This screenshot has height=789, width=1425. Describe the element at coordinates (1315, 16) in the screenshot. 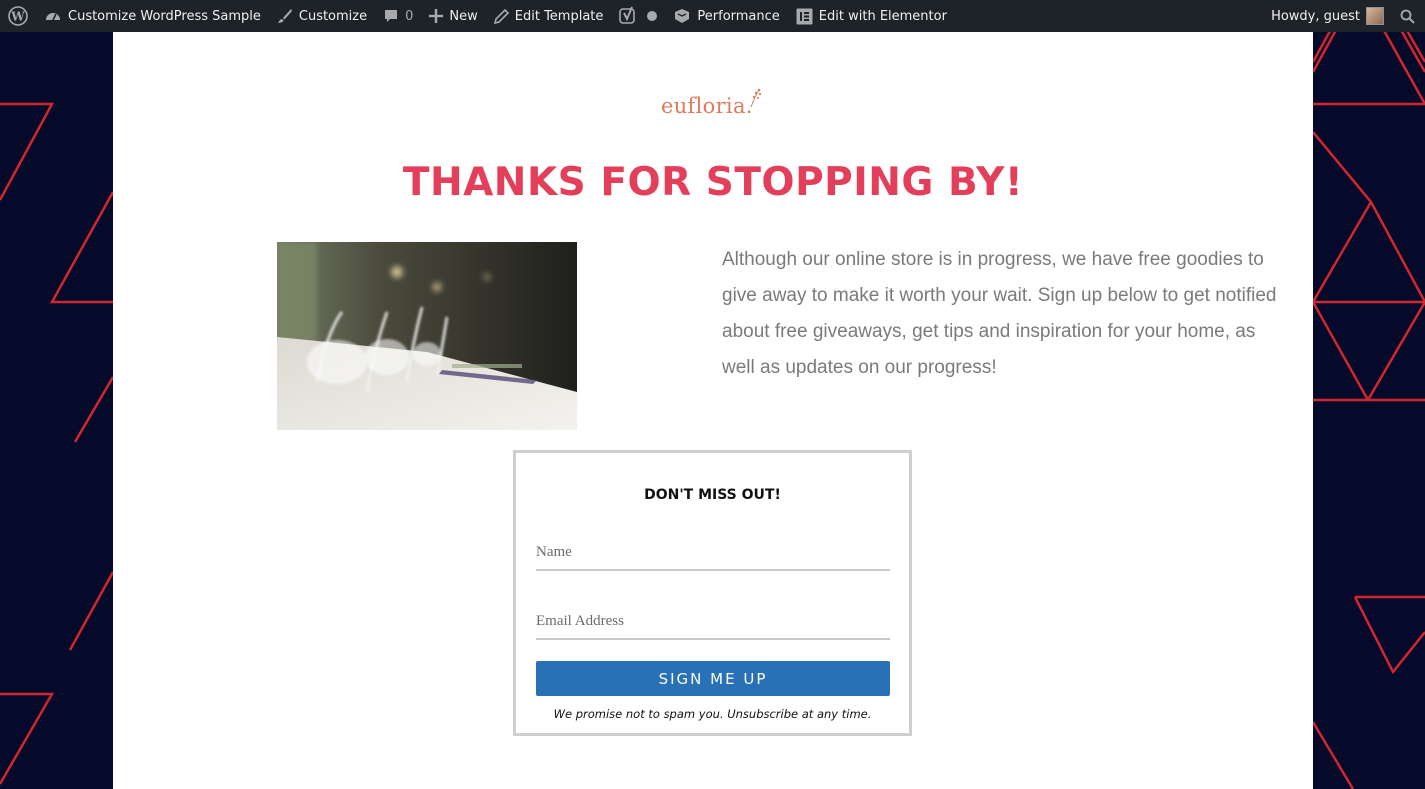

I see `howdy-label: Howdy, guest` at that location.